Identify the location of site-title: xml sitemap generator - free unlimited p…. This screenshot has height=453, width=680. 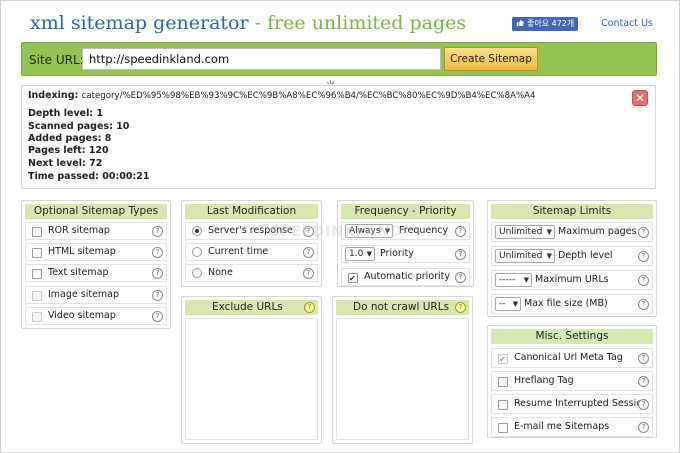
(248, 23).